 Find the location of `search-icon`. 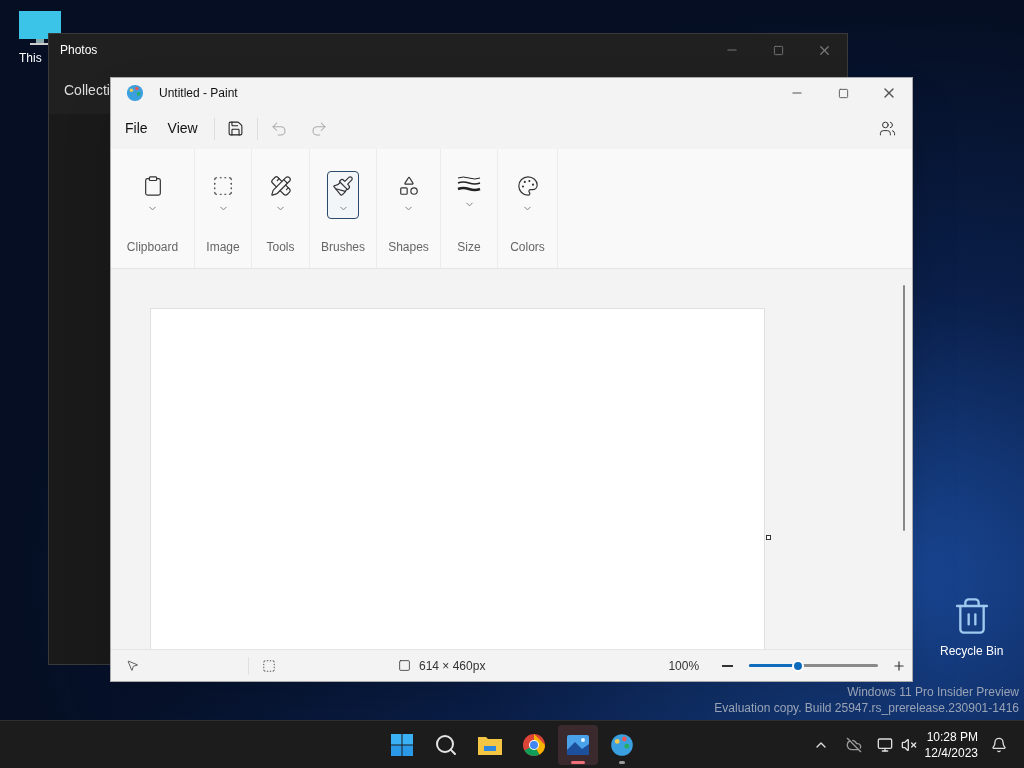

search-icon is located at coordinates (446, 745).